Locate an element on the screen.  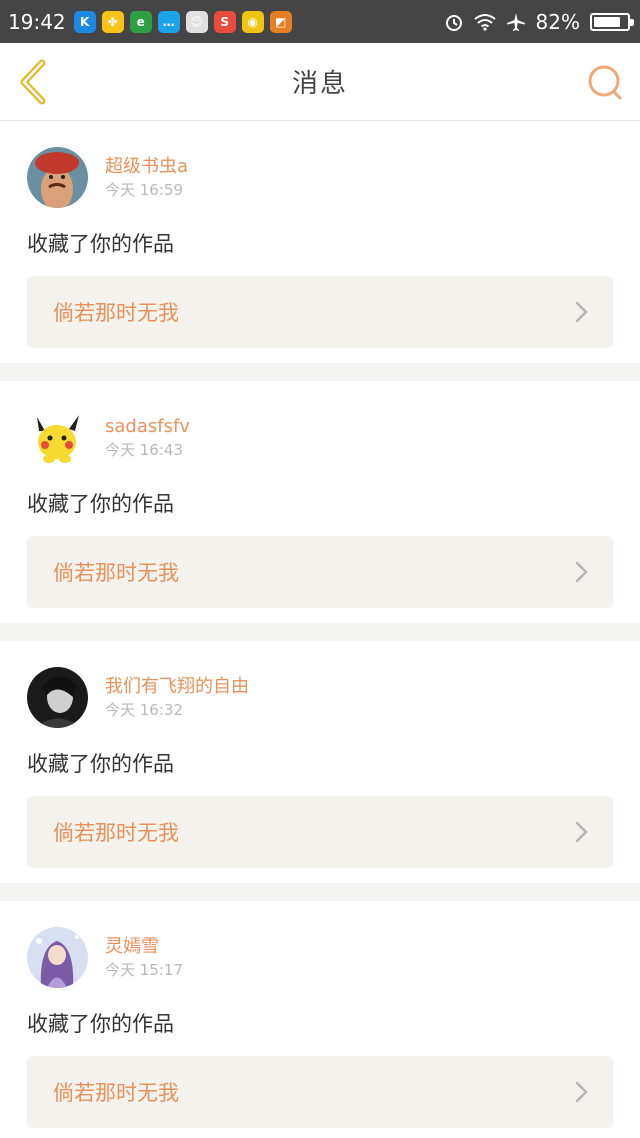
message-header: sadasfsfv 今天 16:43 is located at coordinates (320, 437).